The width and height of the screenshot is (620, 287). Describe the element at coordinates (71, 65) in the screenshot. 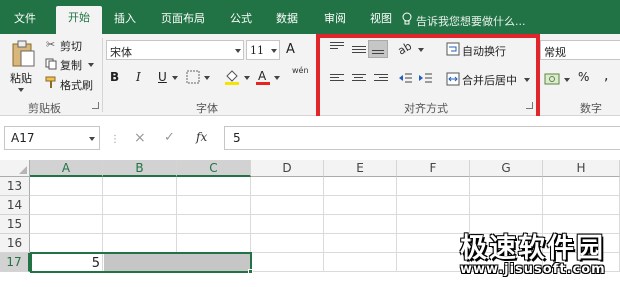

I see `copy-button: 复制` at that location.